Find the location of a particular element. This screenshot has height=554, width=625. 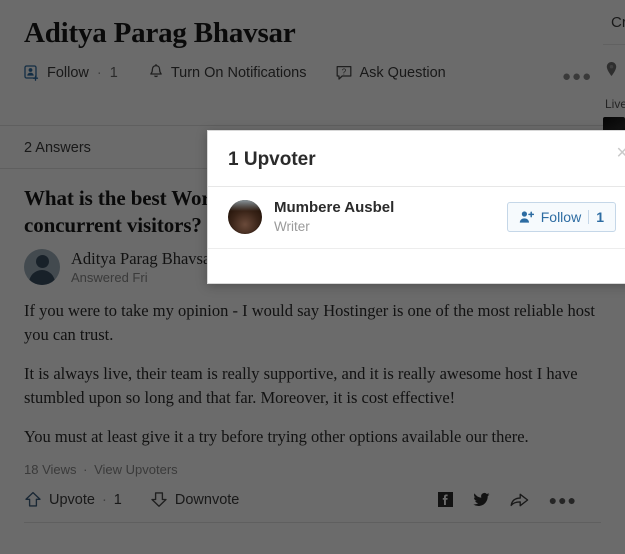

follow-button-divider is located at coordinates (589, 216).